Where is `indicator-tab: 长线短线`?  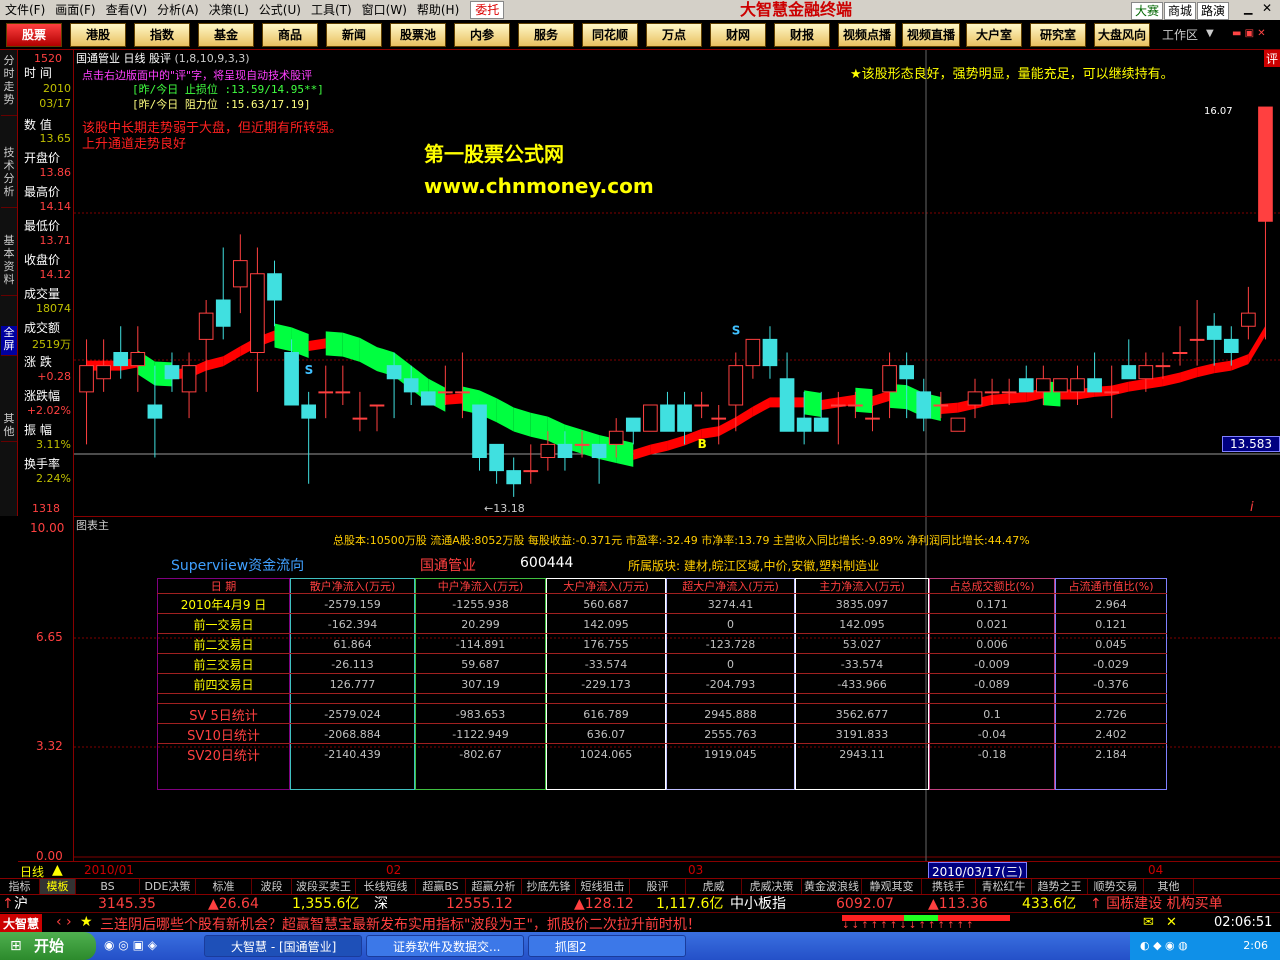 indicator-tab: 长线短线 is located at coordinates (386, 886).